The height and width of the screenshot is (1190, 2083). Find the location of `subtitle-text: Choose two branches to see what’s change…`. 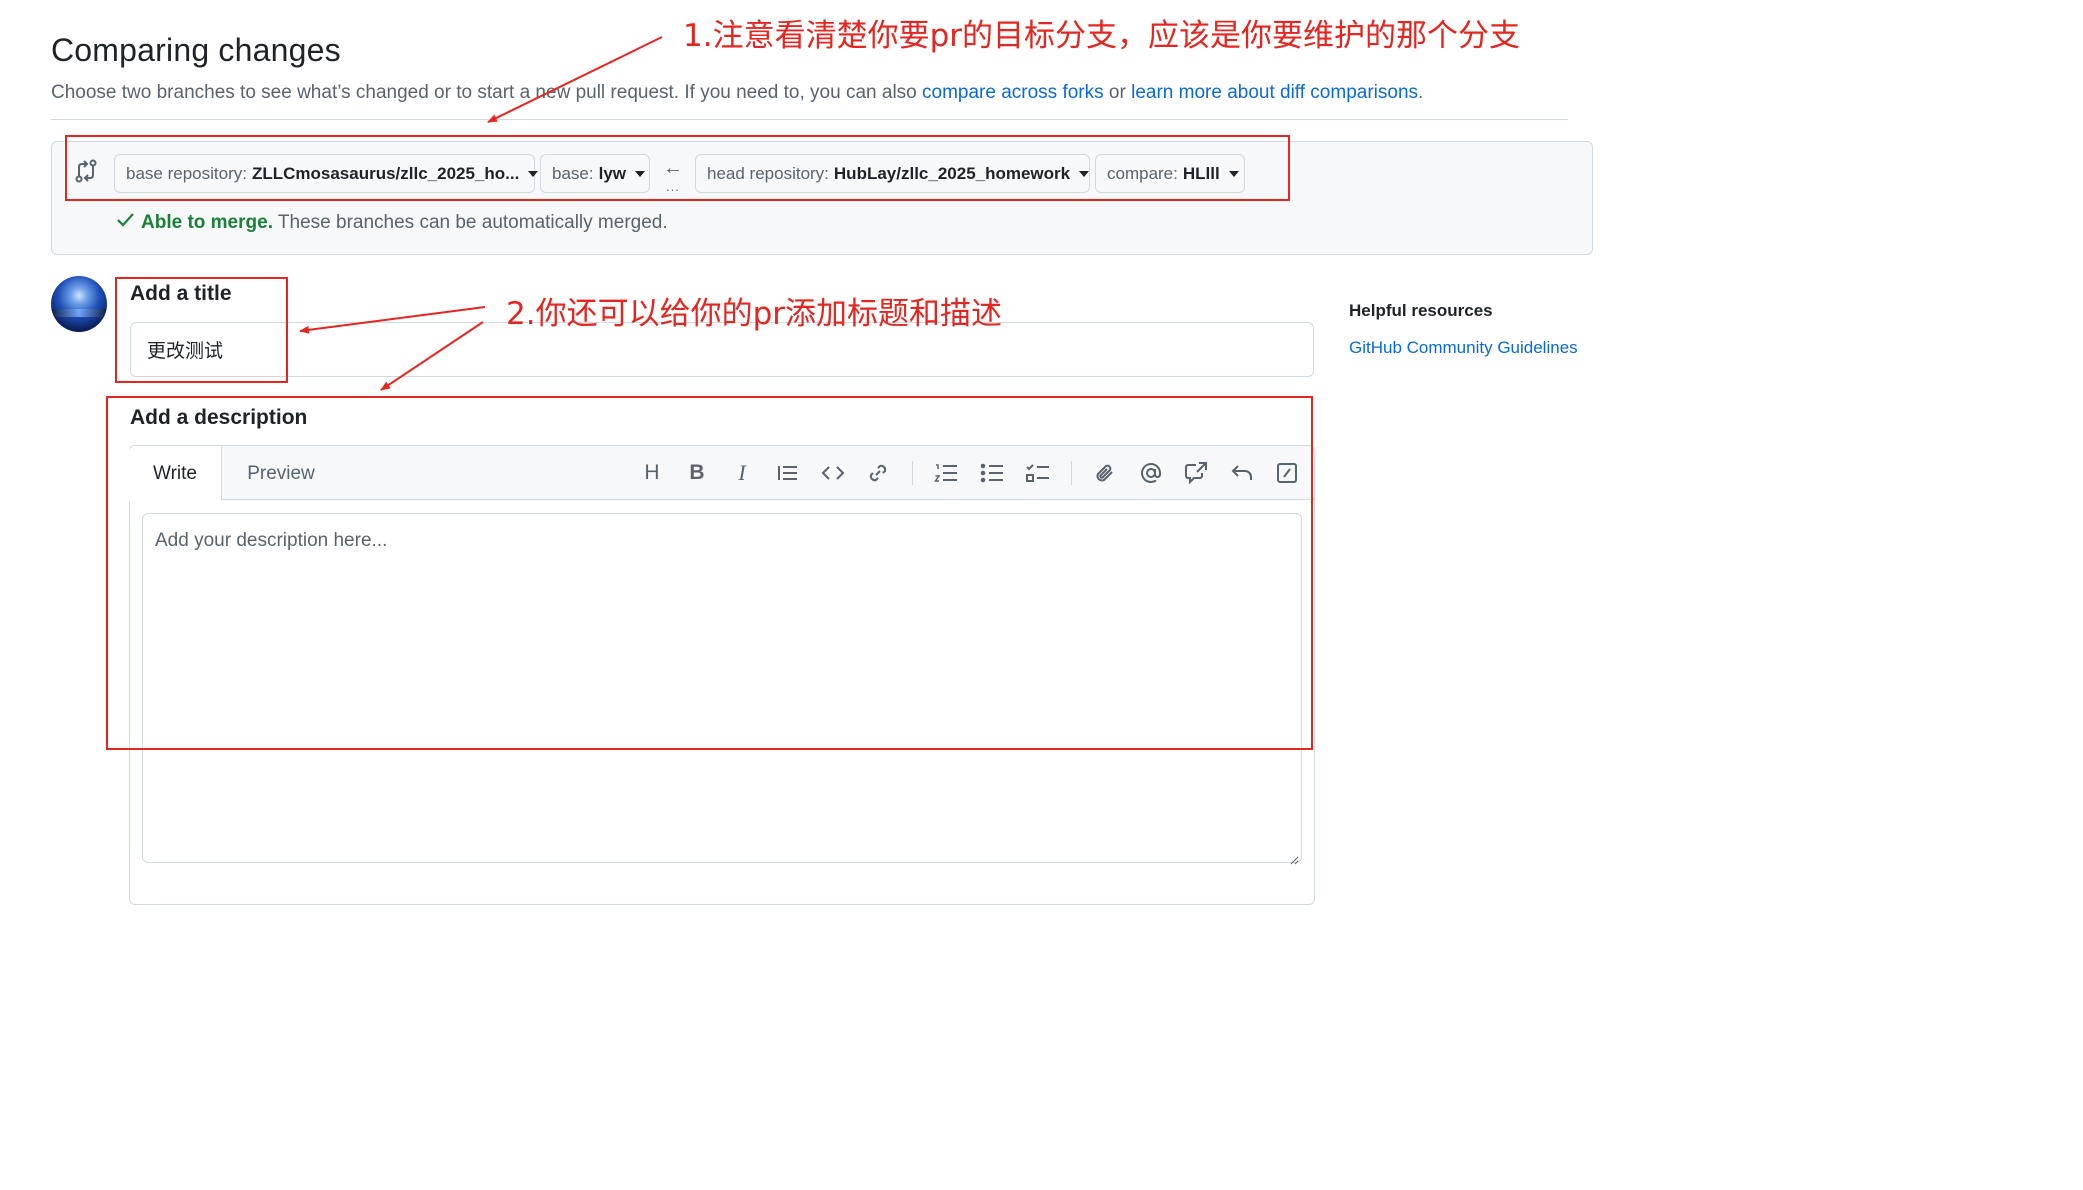

subtitle-text: Choose two branches to see what’s change… is located at coordinates (487, 92).